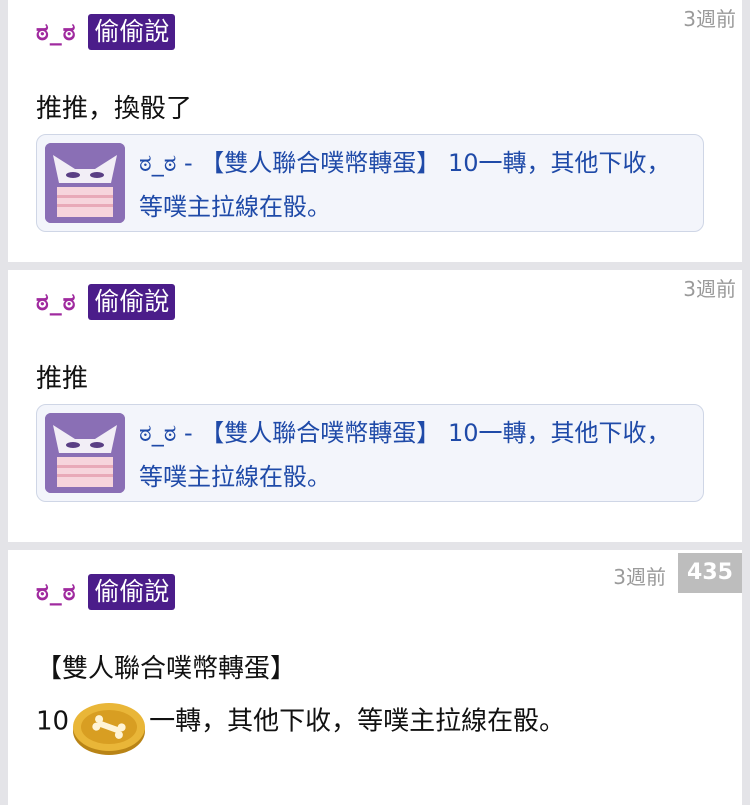 This screenshot has width=750, height=805. What do you see at coordinates (53, 721) in the screenshot?
I see `price-number: 10` at bounding box center [53, 721].